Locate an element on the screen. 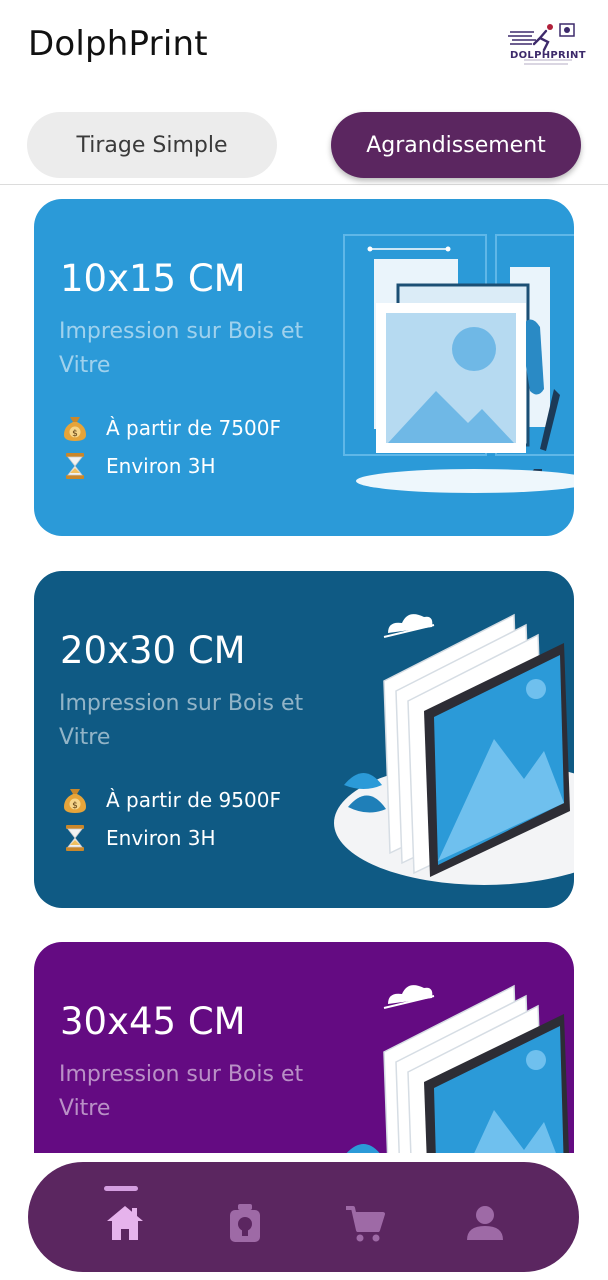 Image resolution: width=608 pixels, height=1280 pixels. logo: DOLPHPRINT is located at coordinates (546, 47).